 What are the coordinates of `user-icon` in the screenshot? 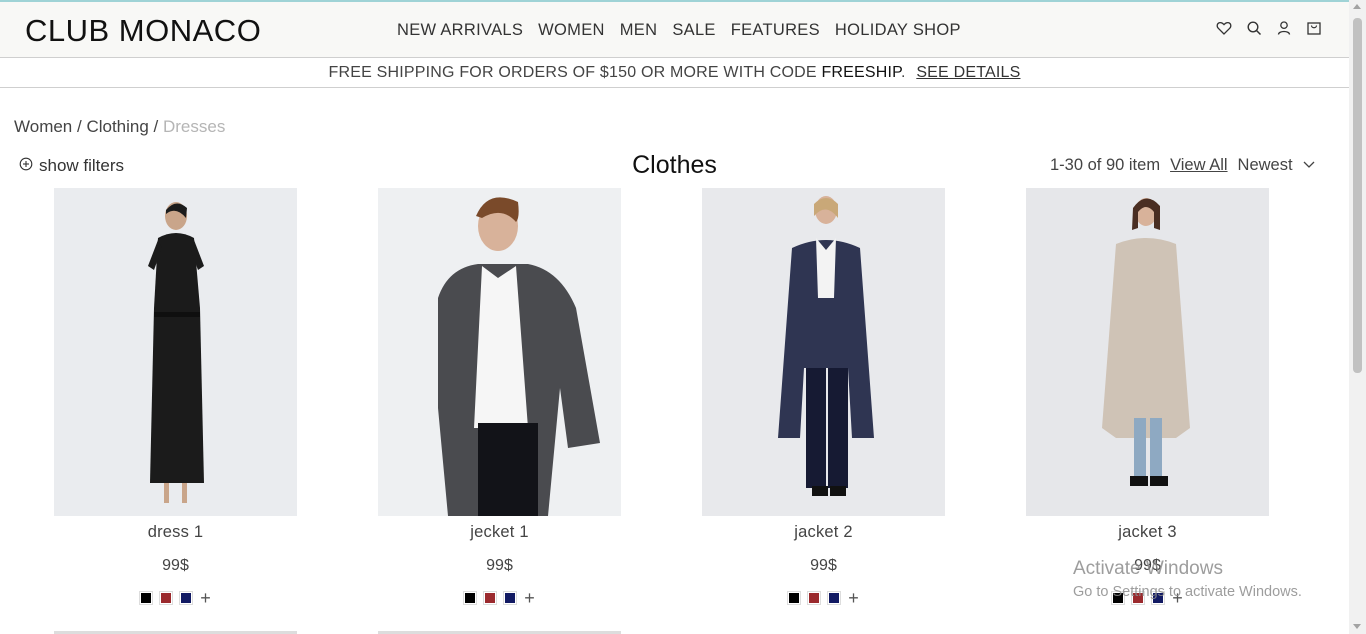 It's located at (1284, 28).